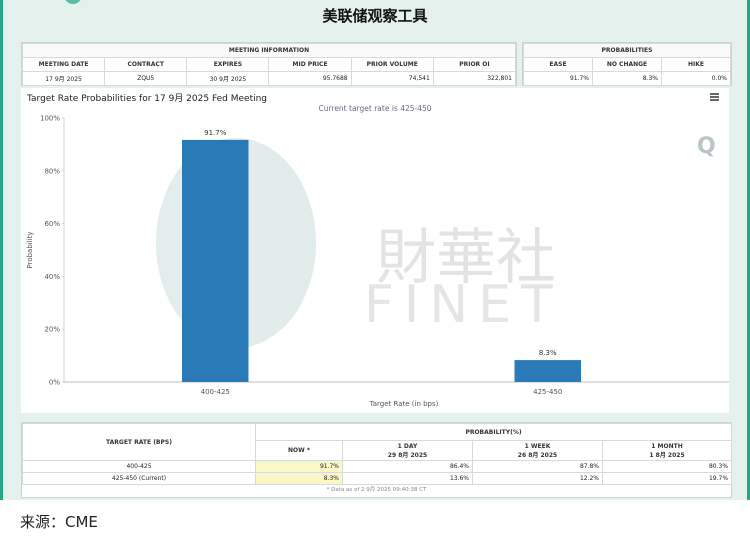  I want to click on column-header: EASE, so click(558, 64).